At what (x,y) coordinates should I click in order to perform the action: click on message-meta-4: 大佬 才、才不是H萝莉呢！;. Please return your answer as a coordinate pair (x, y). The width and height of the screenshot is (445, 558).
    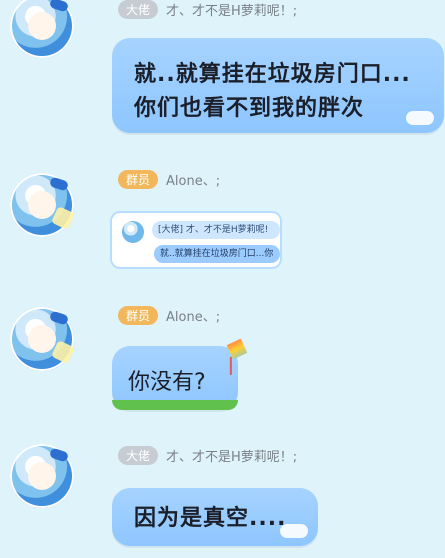
    Looking at the image, I should click on (207, 455).